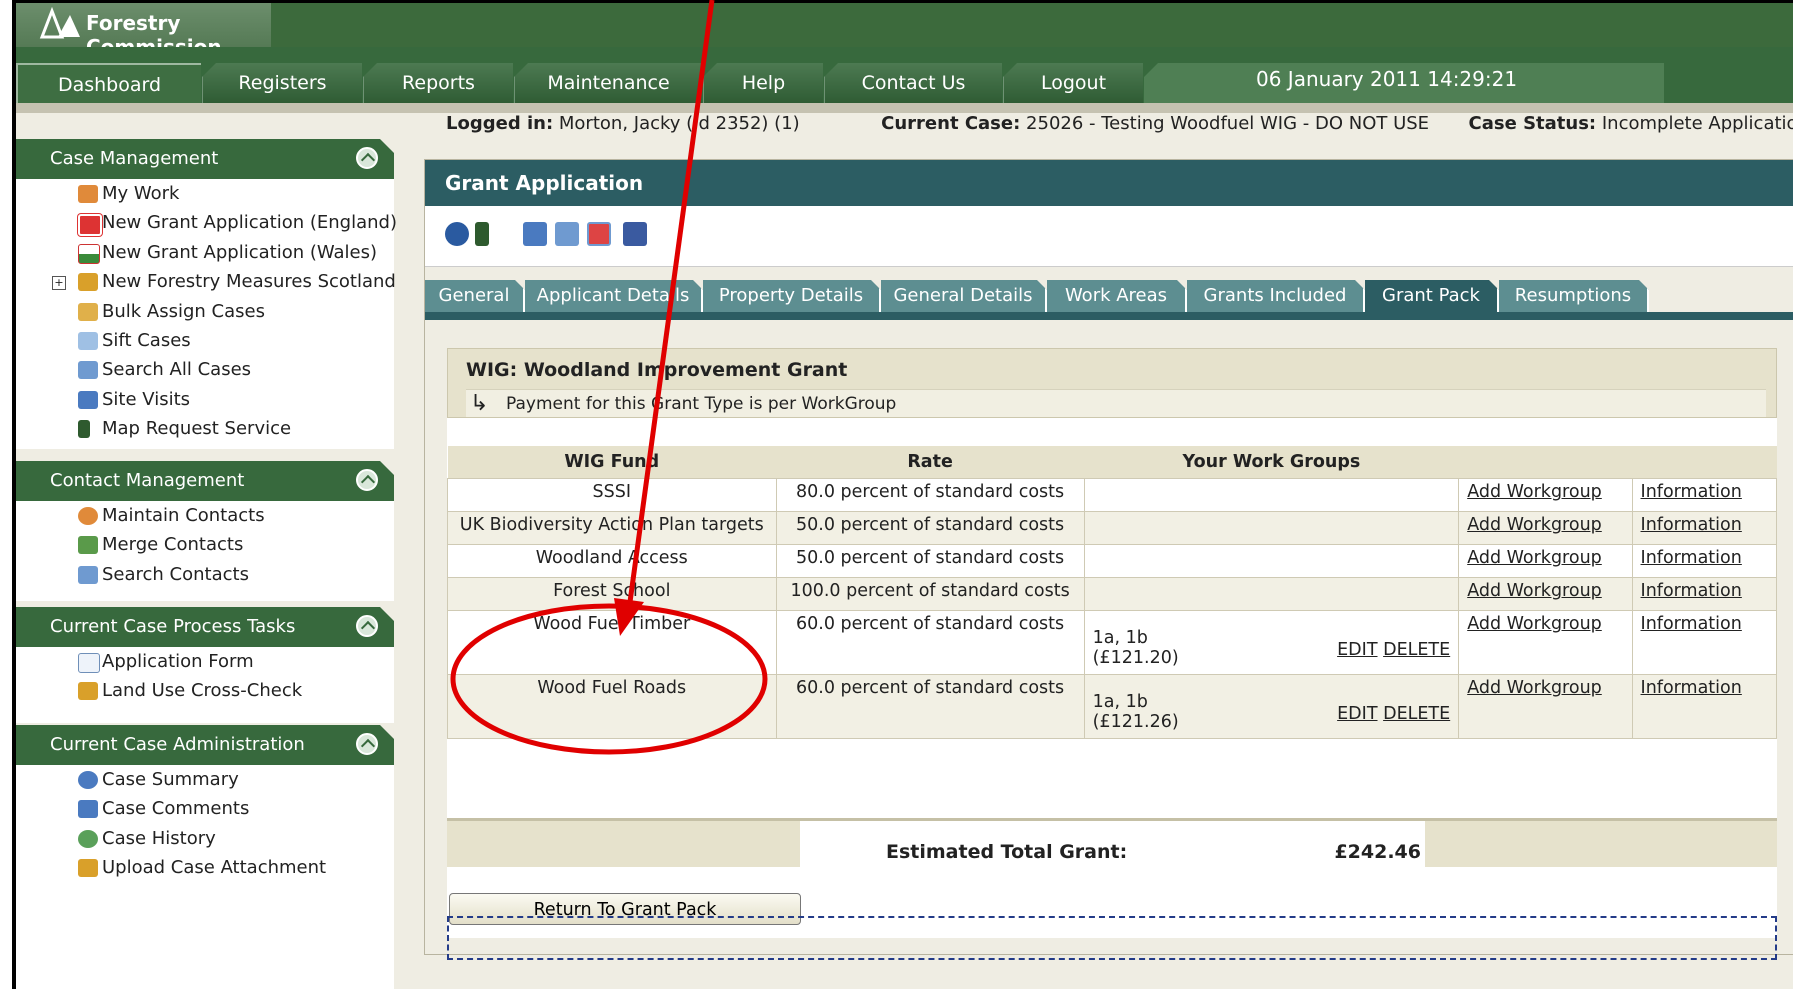  Describe the element at coordinates (1432, 296) in the screenshot. I see `tab-grant-pack: Grant Pack` at that location.